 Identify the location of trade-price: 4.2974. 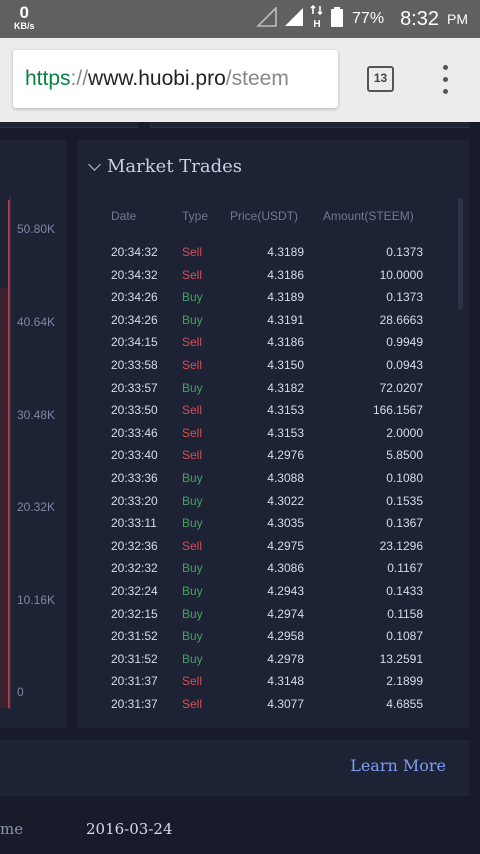
(285, 613).